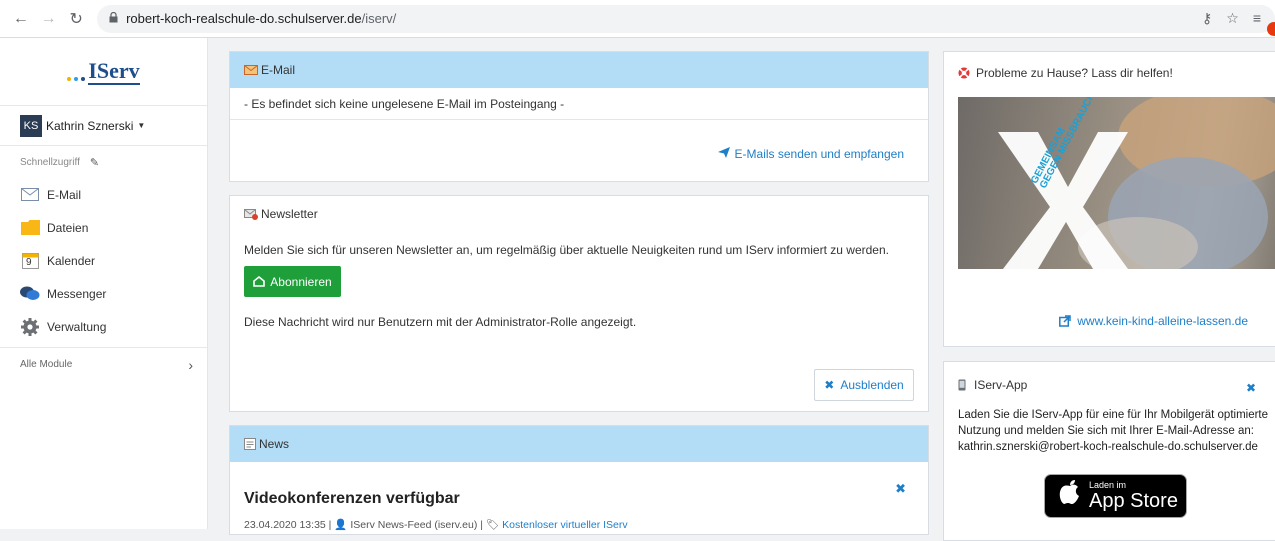 The image size is (1275, 541). What do you see at coordinates (103, 227) in the screenshot?
I see `sidebar-item-files: Dateien` at bounding box center [103, 227].